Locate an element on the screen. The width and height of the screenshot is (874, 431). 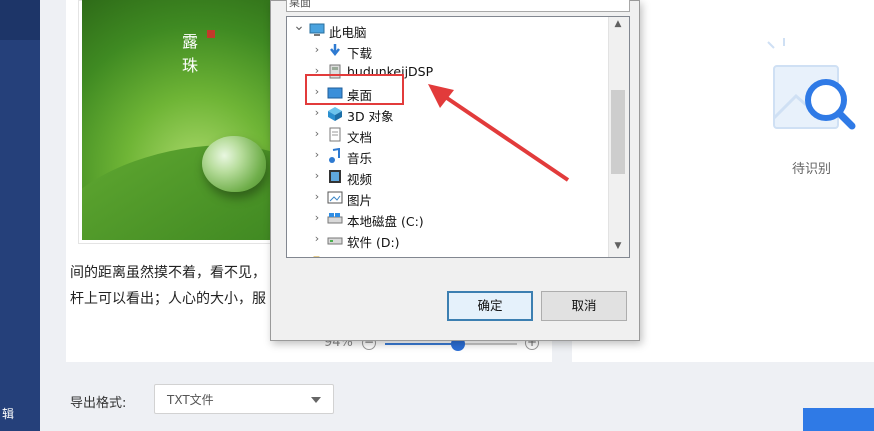
video-icon is located at coordinates (335, 176).